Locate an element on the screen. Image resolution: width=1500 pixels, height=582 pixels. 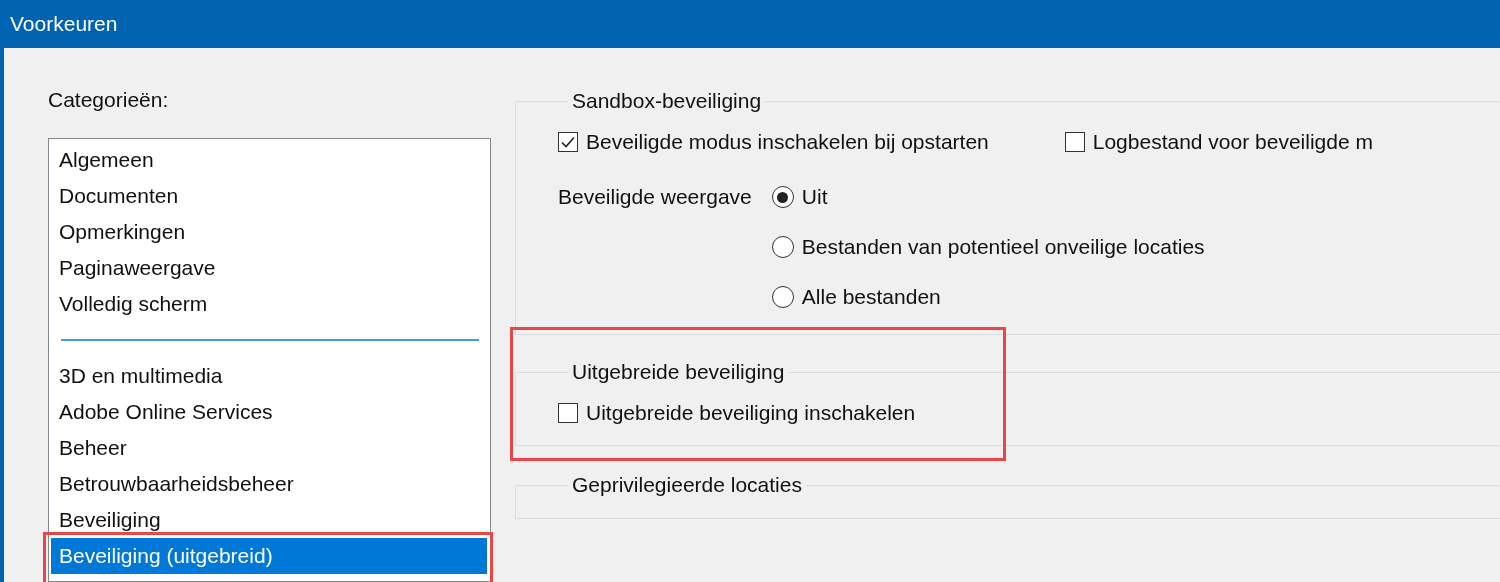
radio-label: Uit is located at coordinates (814, 197).